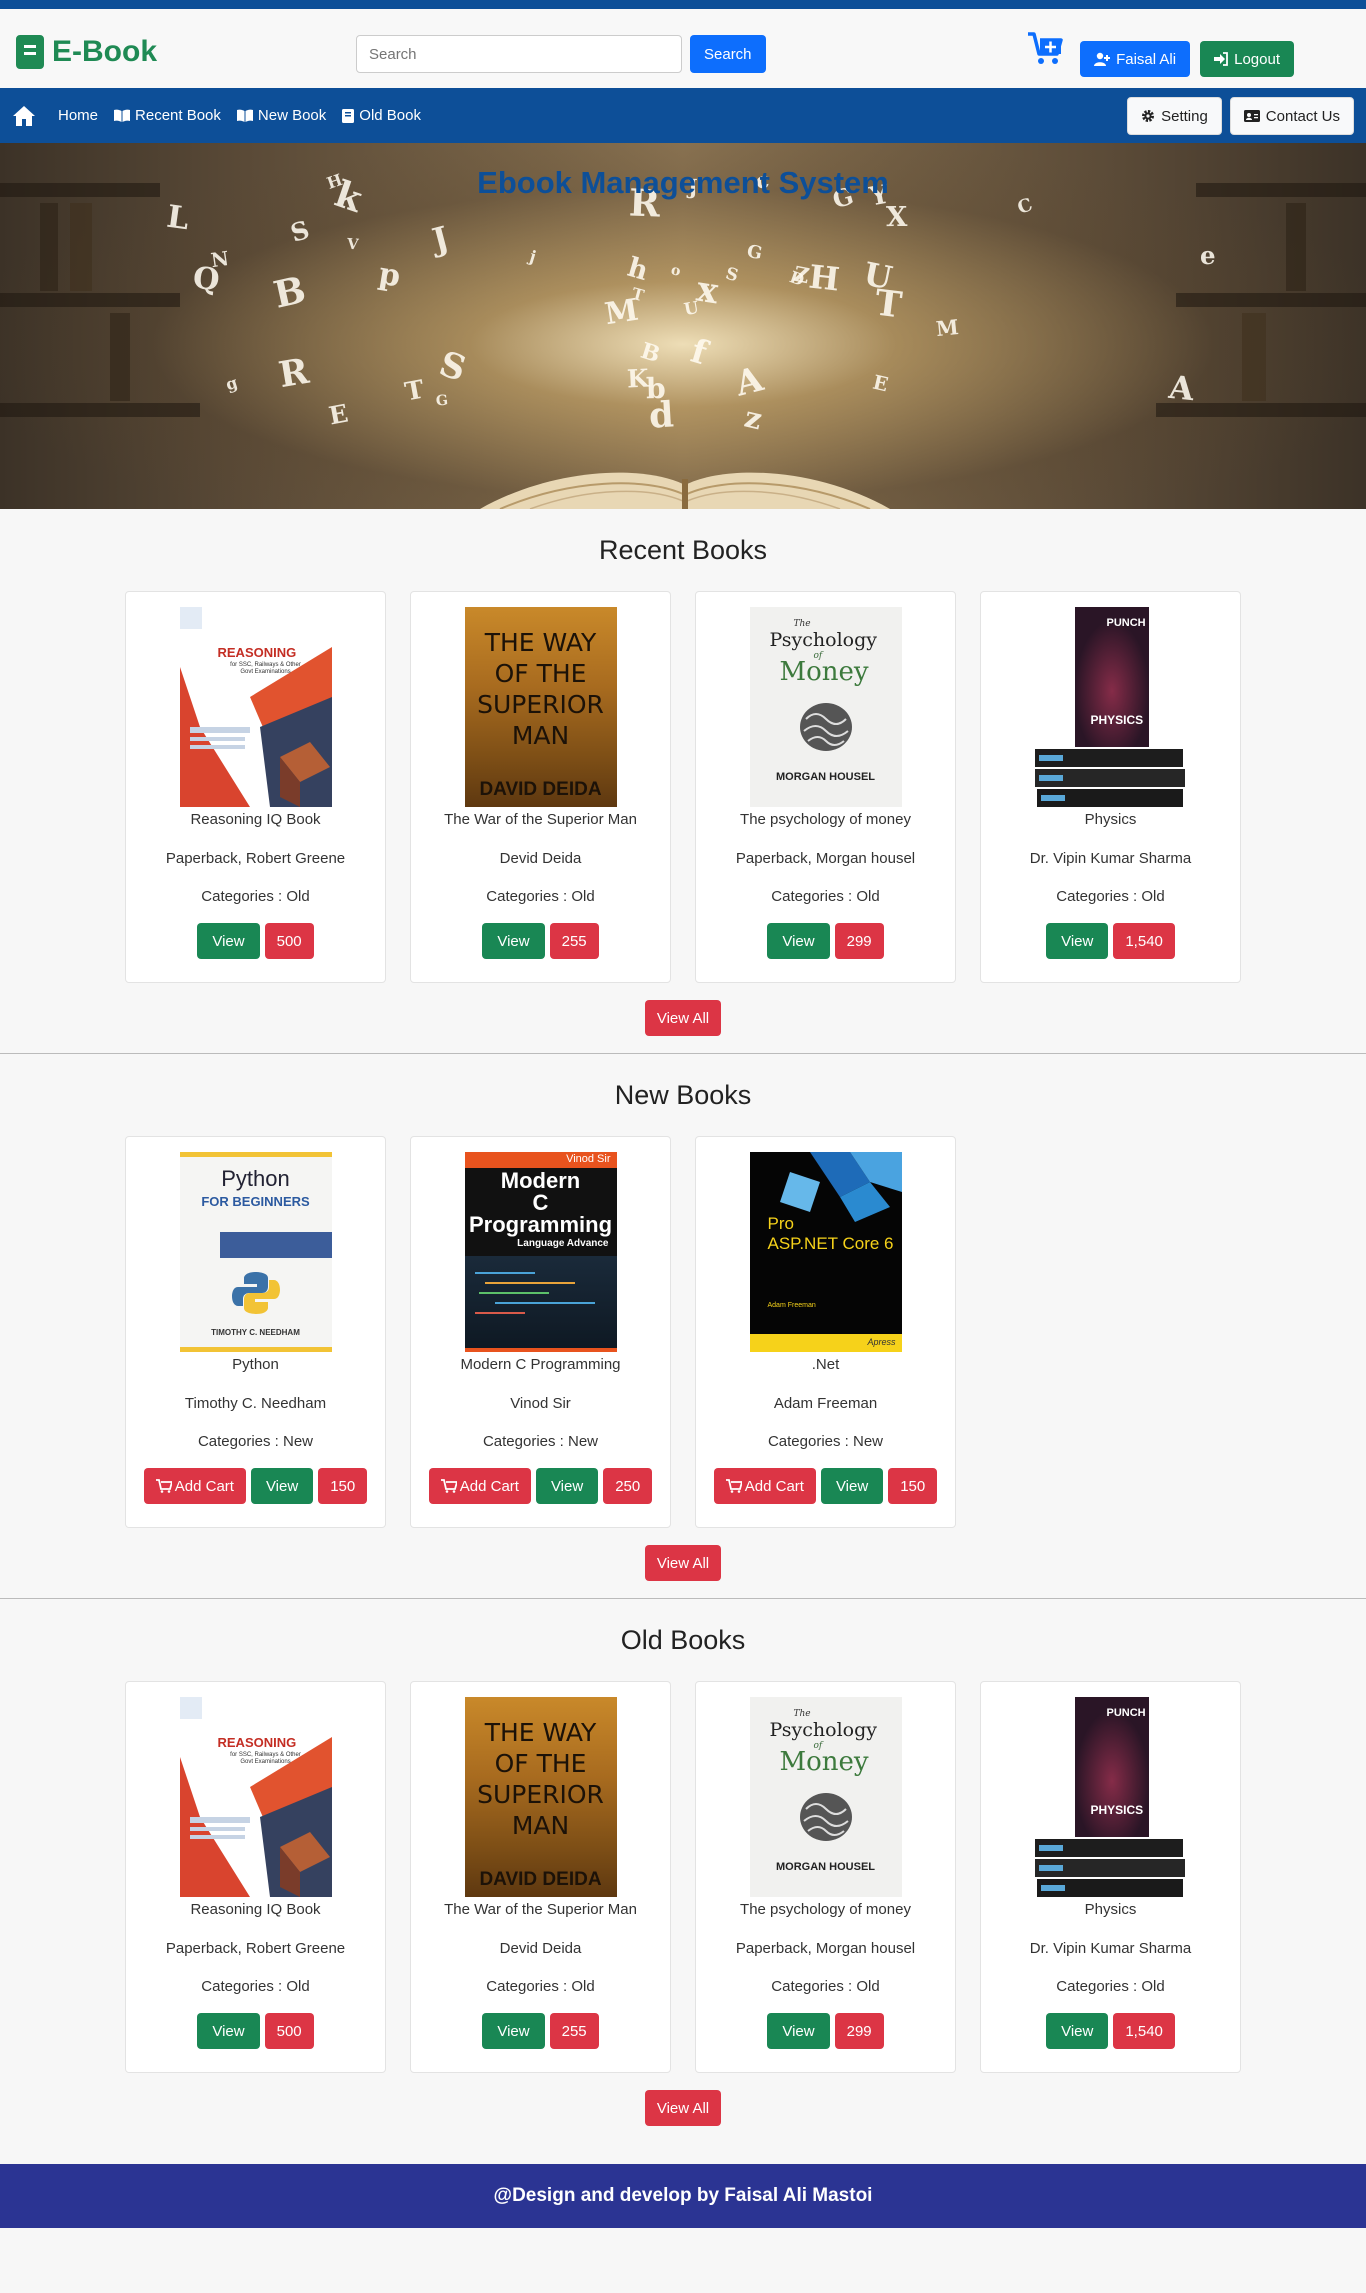 The width and height of the screenshot is (1366, 2293). What do you see at coordinates (683, 2108) in the screenshot?
I see `old-view-all-button: View All` at bounding box center [683, 2108].